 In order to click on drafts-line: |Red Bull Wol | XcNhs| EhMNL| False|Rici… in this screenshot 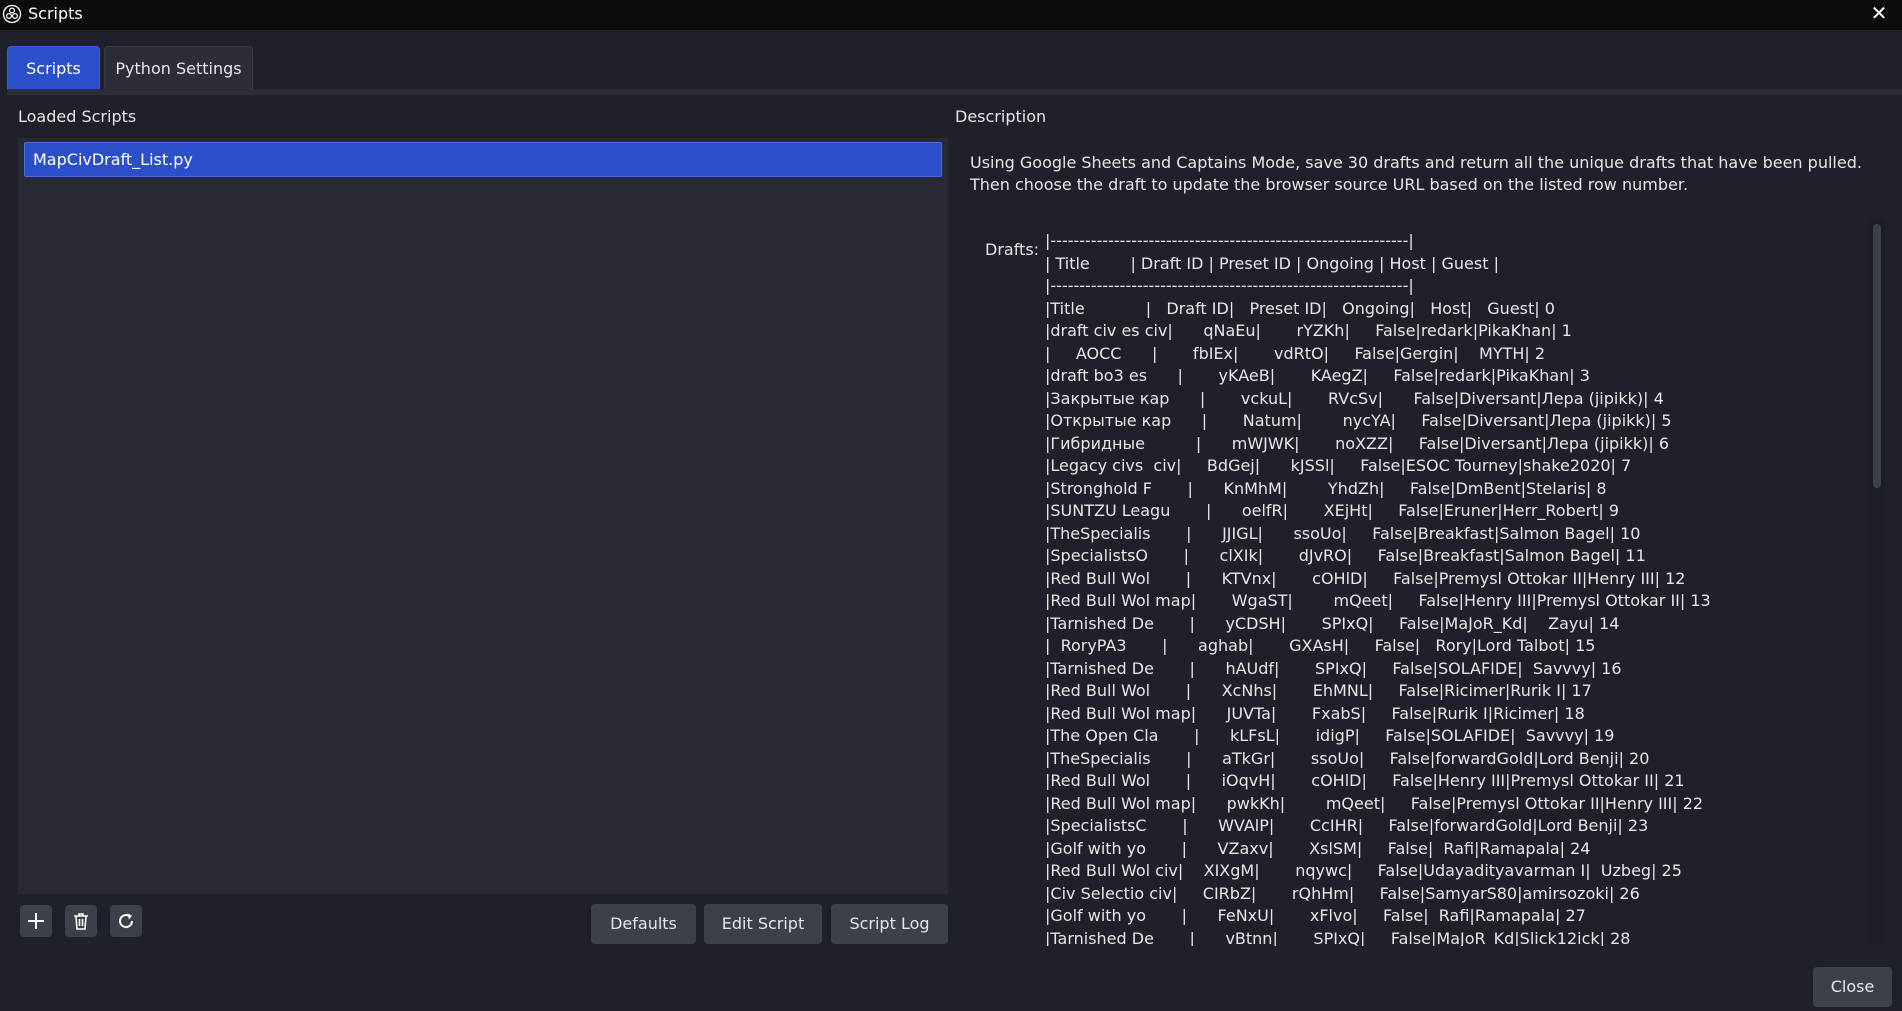, I will do `click(1318, 690)`.